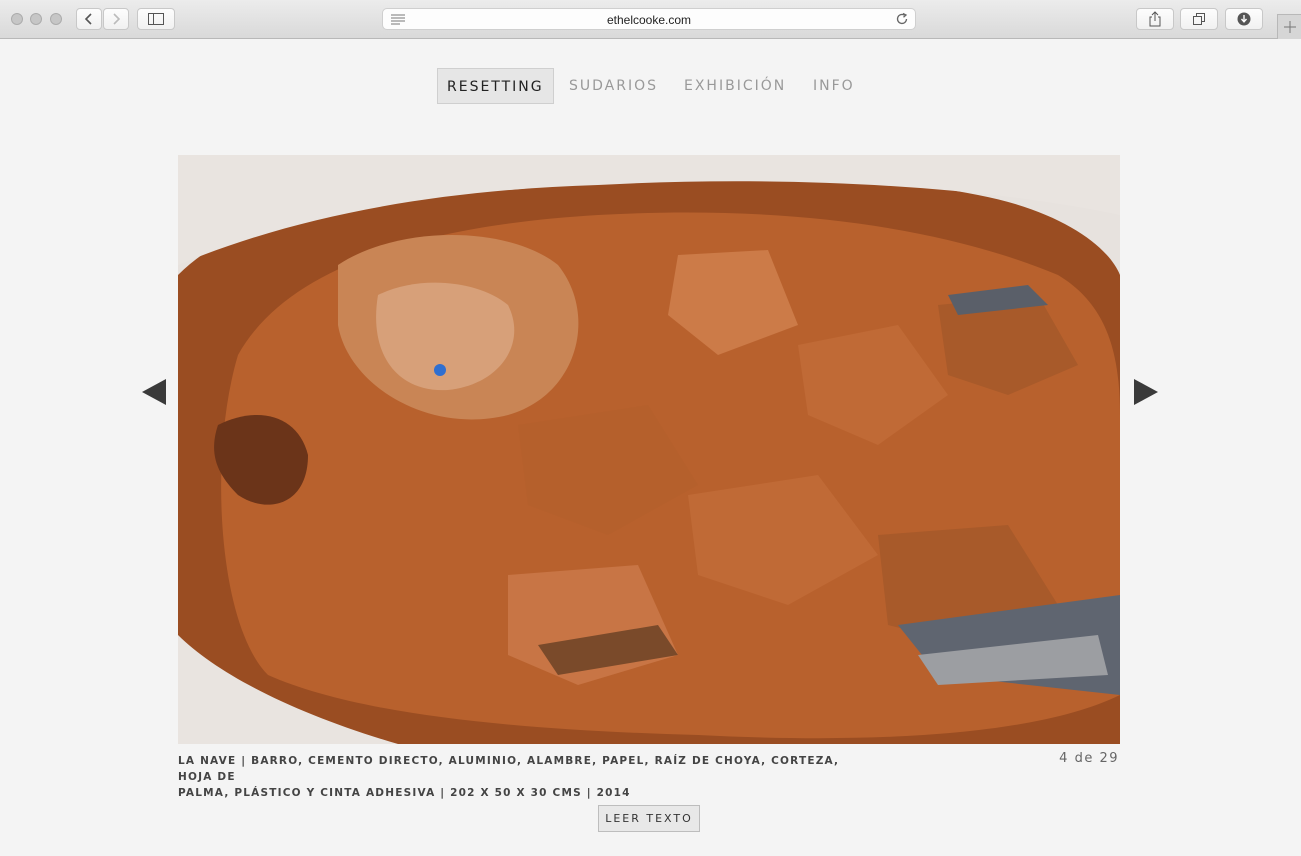 The height and width of the screenshot is (856, 1301). I want to click on share-button, so click(1155, 19).